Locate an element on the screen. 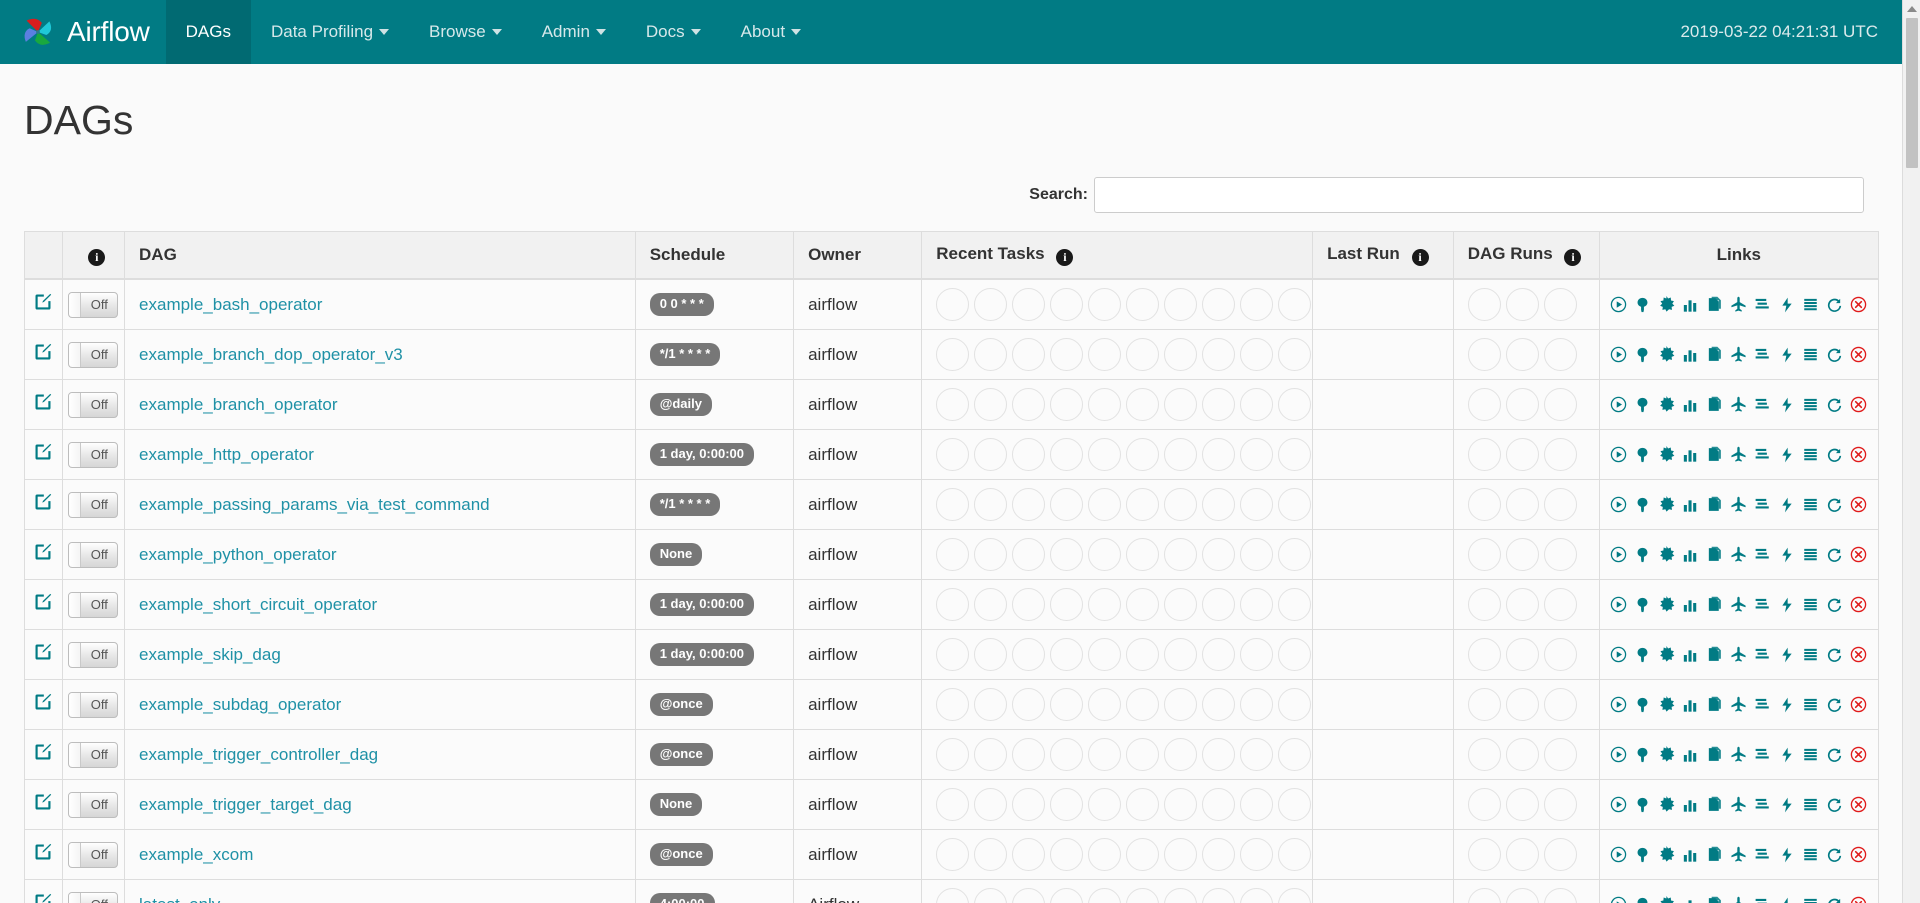 Image resolution: width=1920 pixels, height=903 pixels. page-scrollbar is located at coordinates (1911, 451).